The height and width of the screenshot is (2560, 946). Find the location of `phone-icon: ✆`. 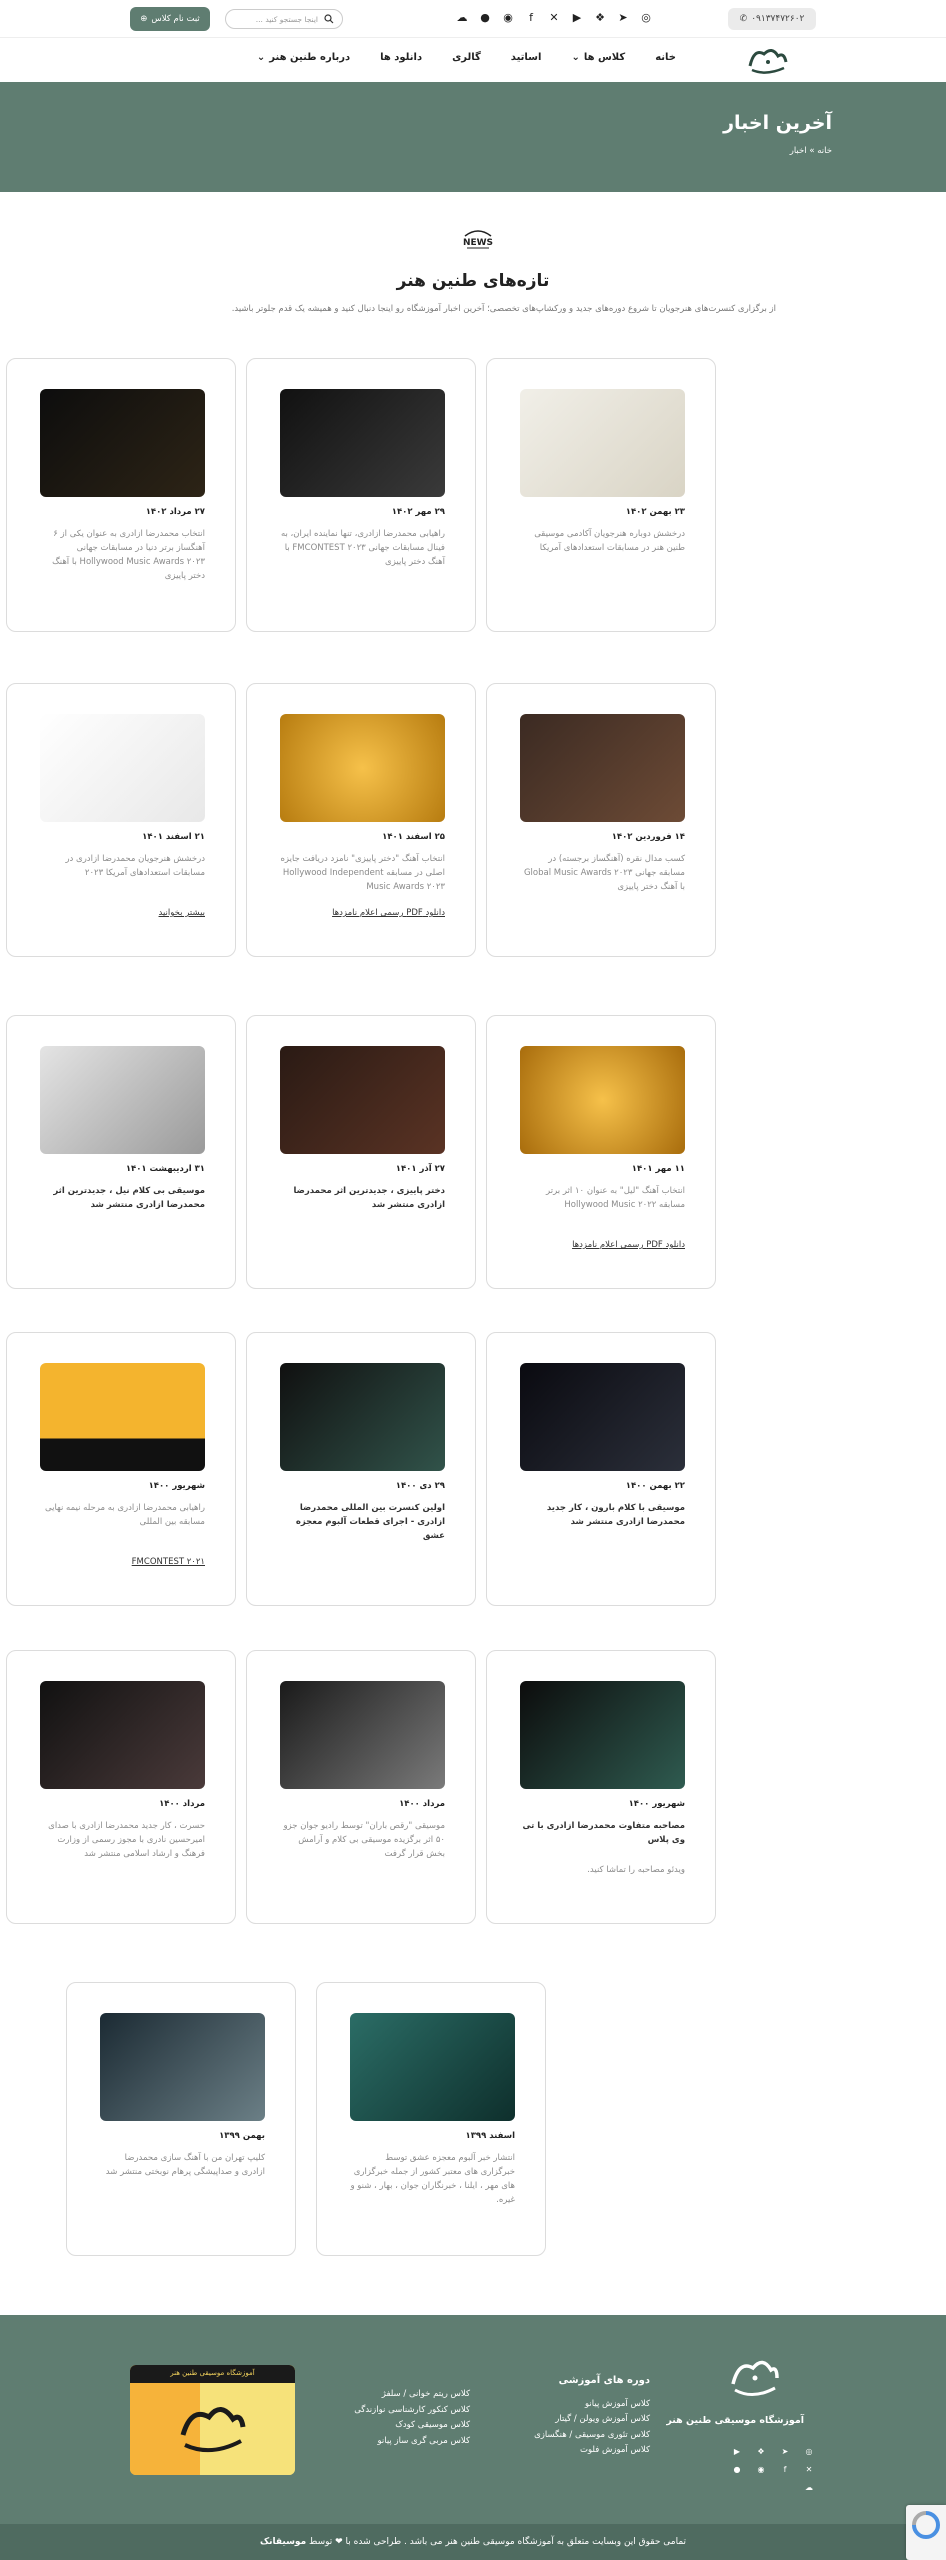

phone-icon: ✆ is located at coordinates (743, 19).